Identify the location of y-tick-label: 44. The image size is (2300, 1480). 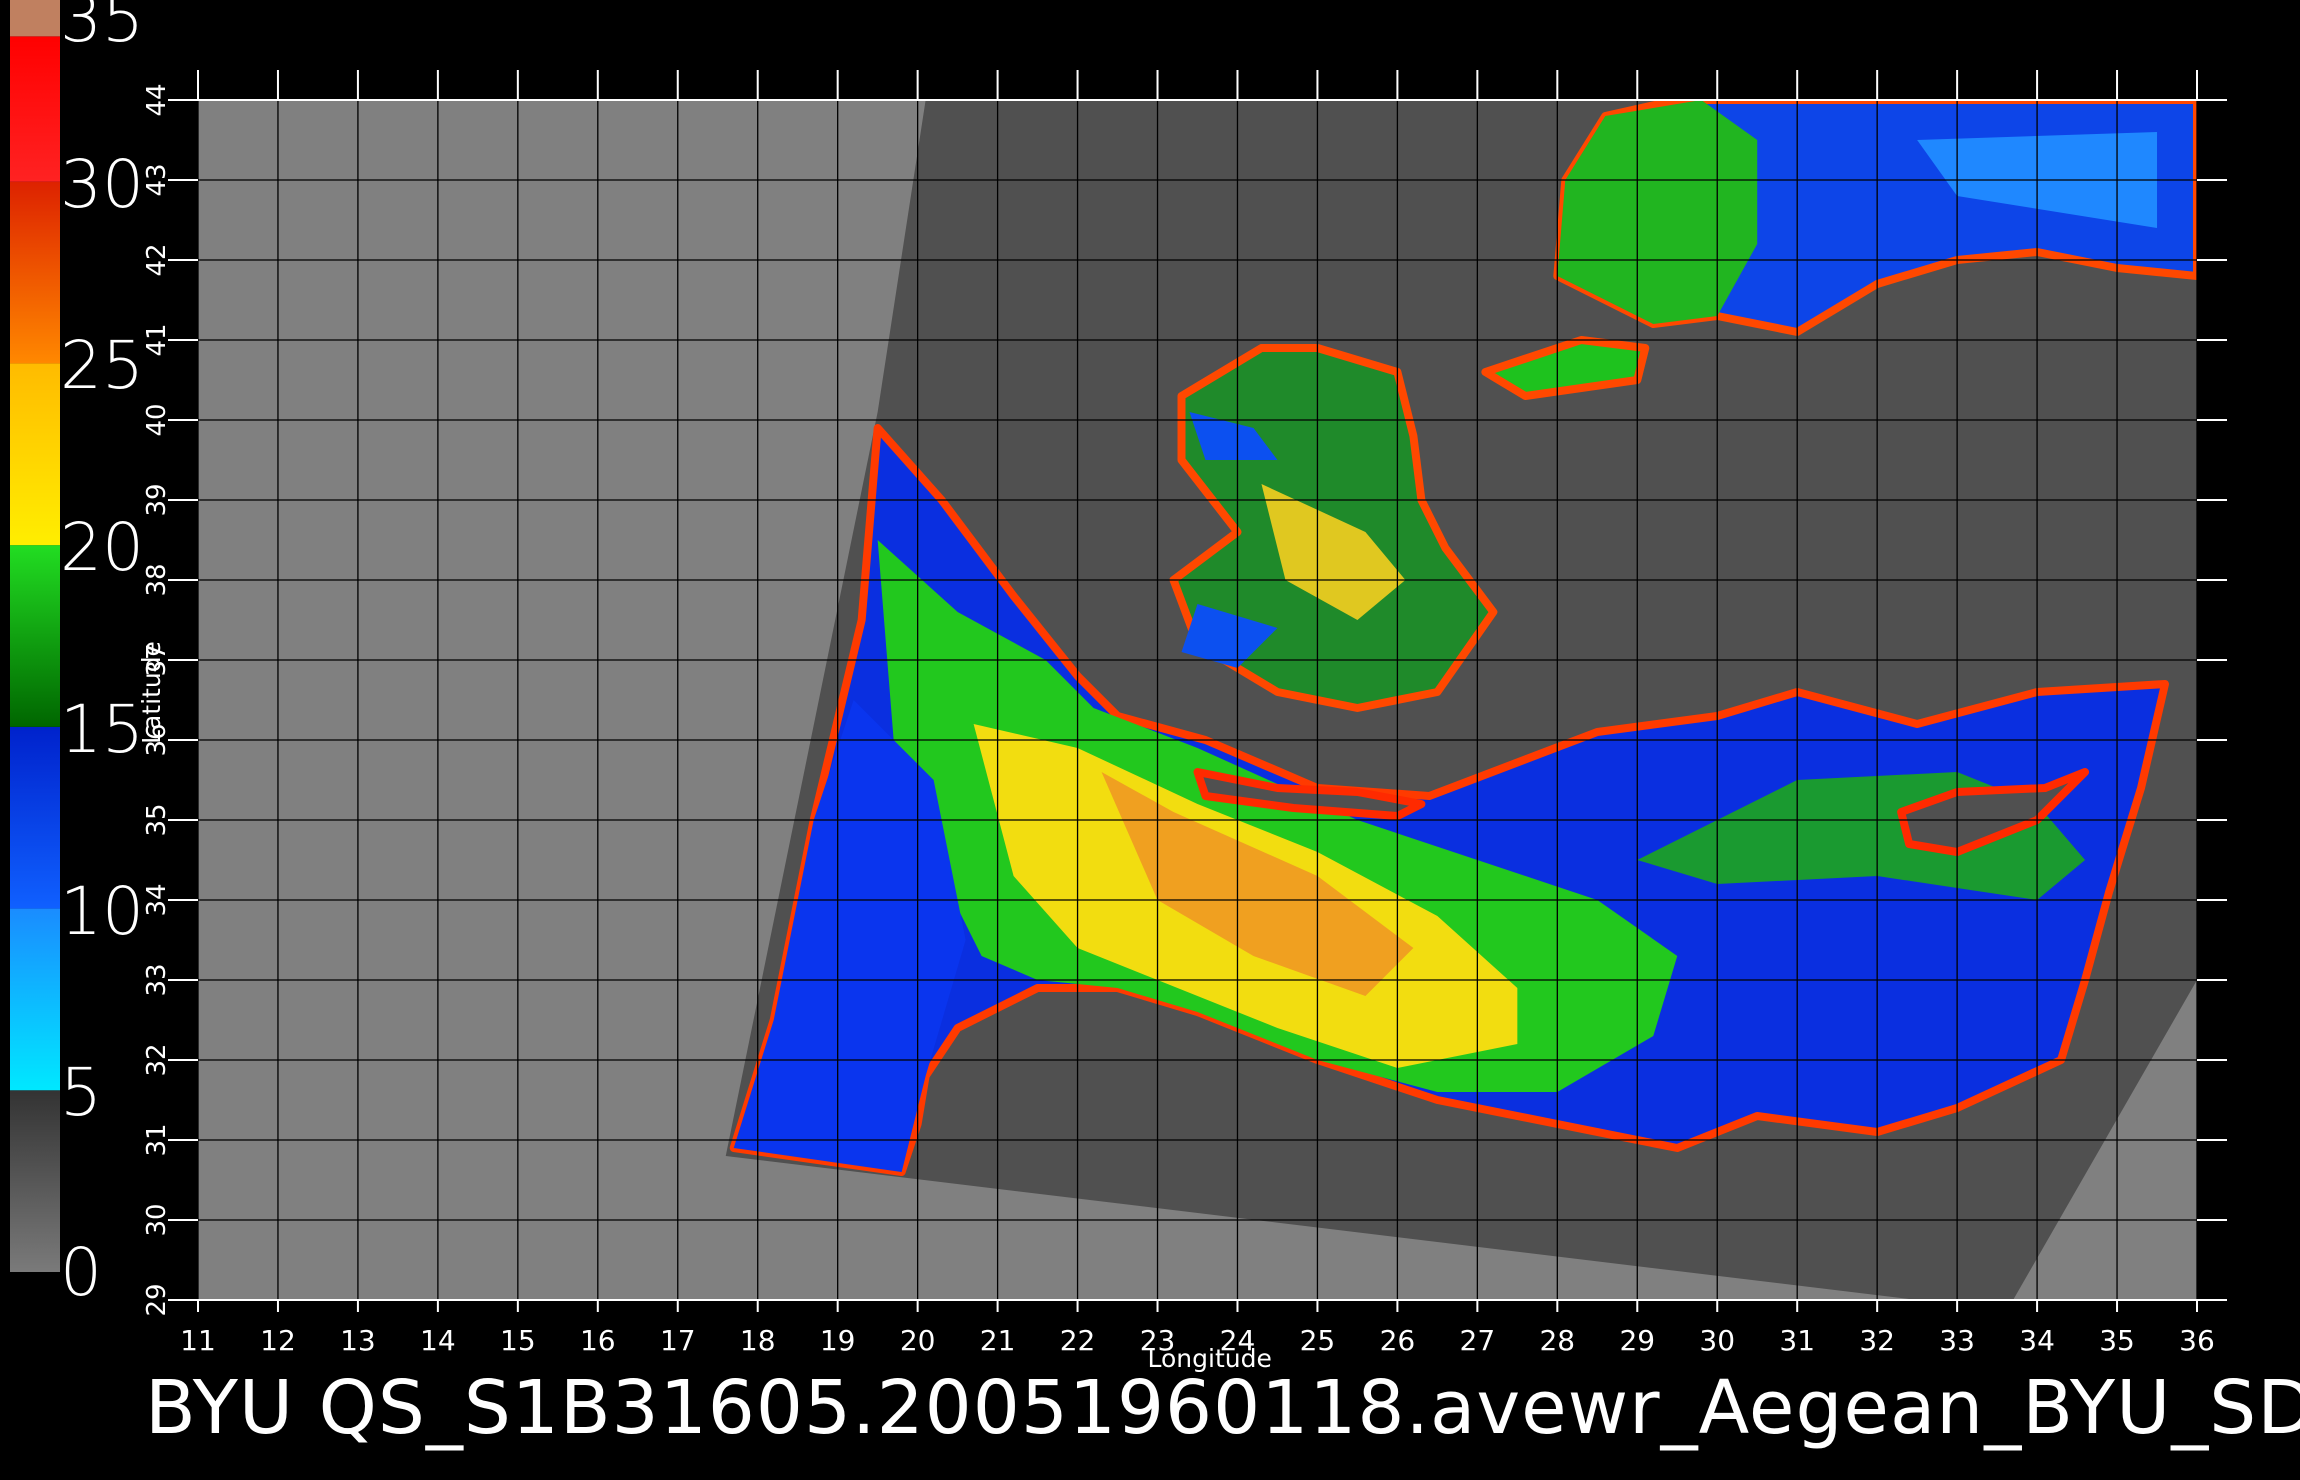
(157, 99).